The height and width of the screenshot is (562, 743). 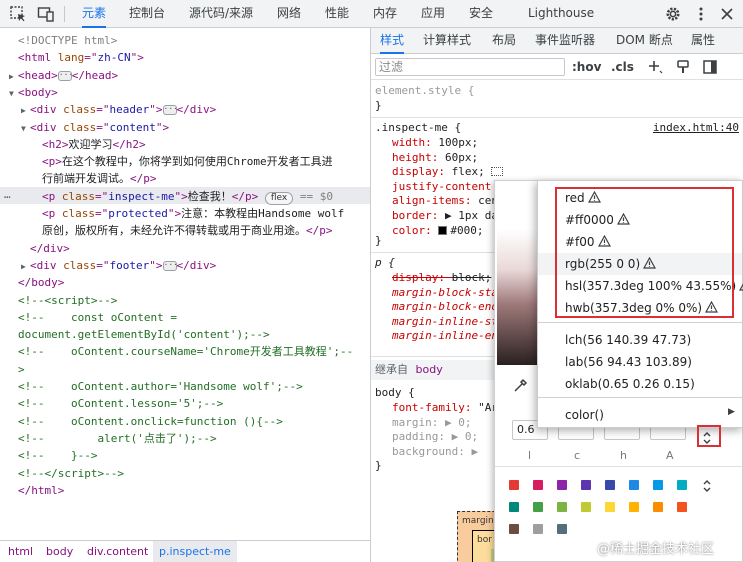 What do you see at coordinates (20, 551) in the screenshot?
I see `breadcrumb-html: html` at bounding box center [20, 551].